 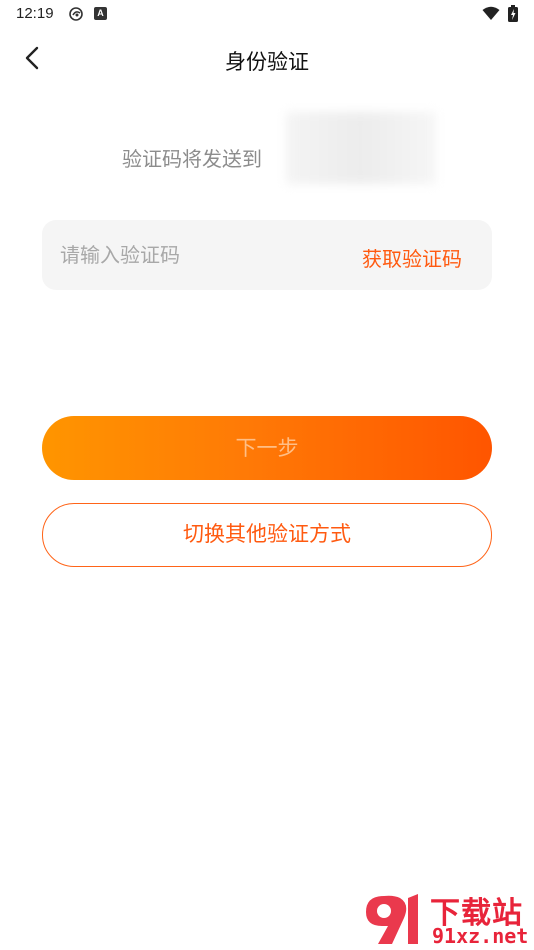 What do you see at coordinates (267, 448) in the screenshot?
I see `next-step-button: 下一步` at bounding box center [267, 448].